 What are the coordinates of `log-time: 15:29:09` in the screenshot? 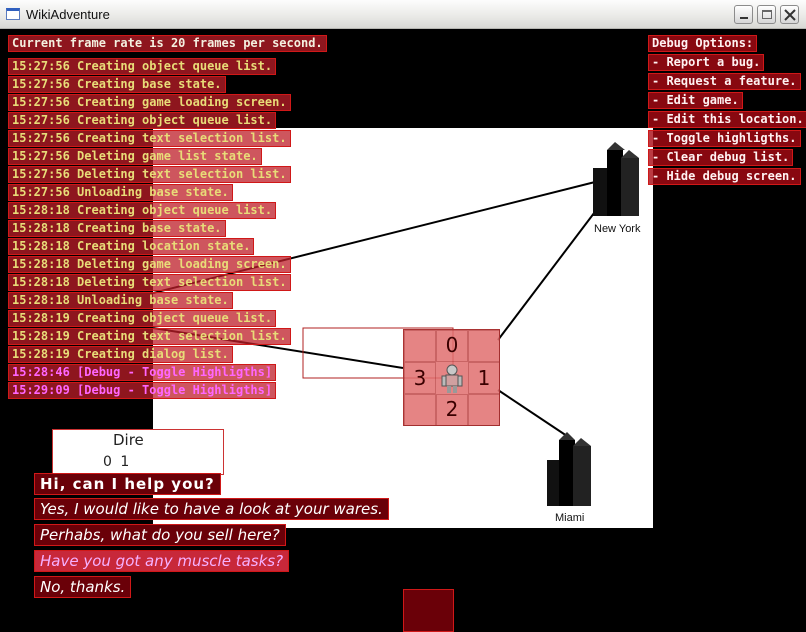 It's located at (41, 390).